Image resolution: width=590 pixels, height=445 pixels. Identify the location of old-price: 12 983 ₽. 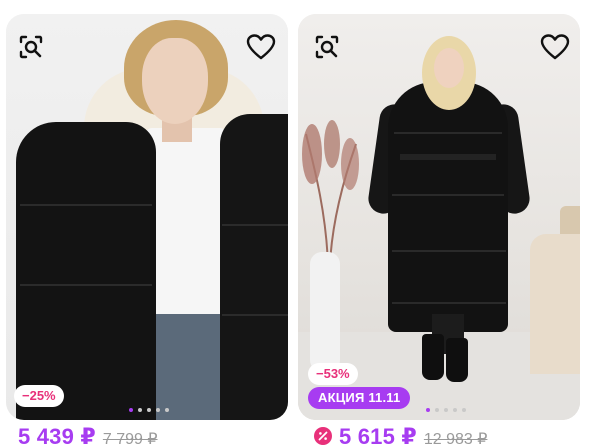
(455, 438).